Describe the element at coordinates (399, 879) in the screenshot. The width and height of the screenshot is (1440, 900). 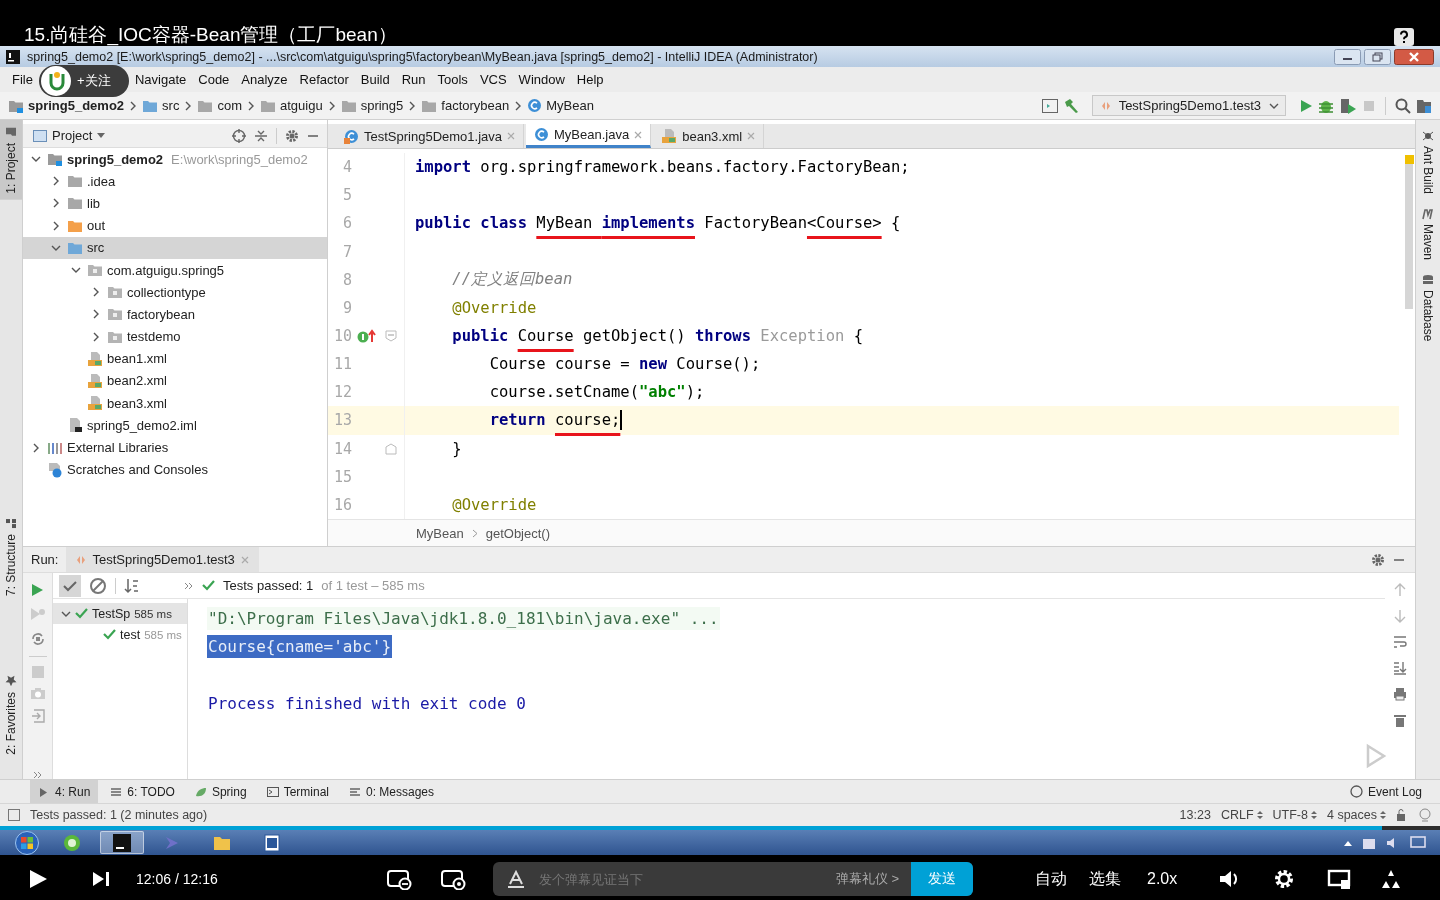
I see `danmaku-toggle-icon` at that location.